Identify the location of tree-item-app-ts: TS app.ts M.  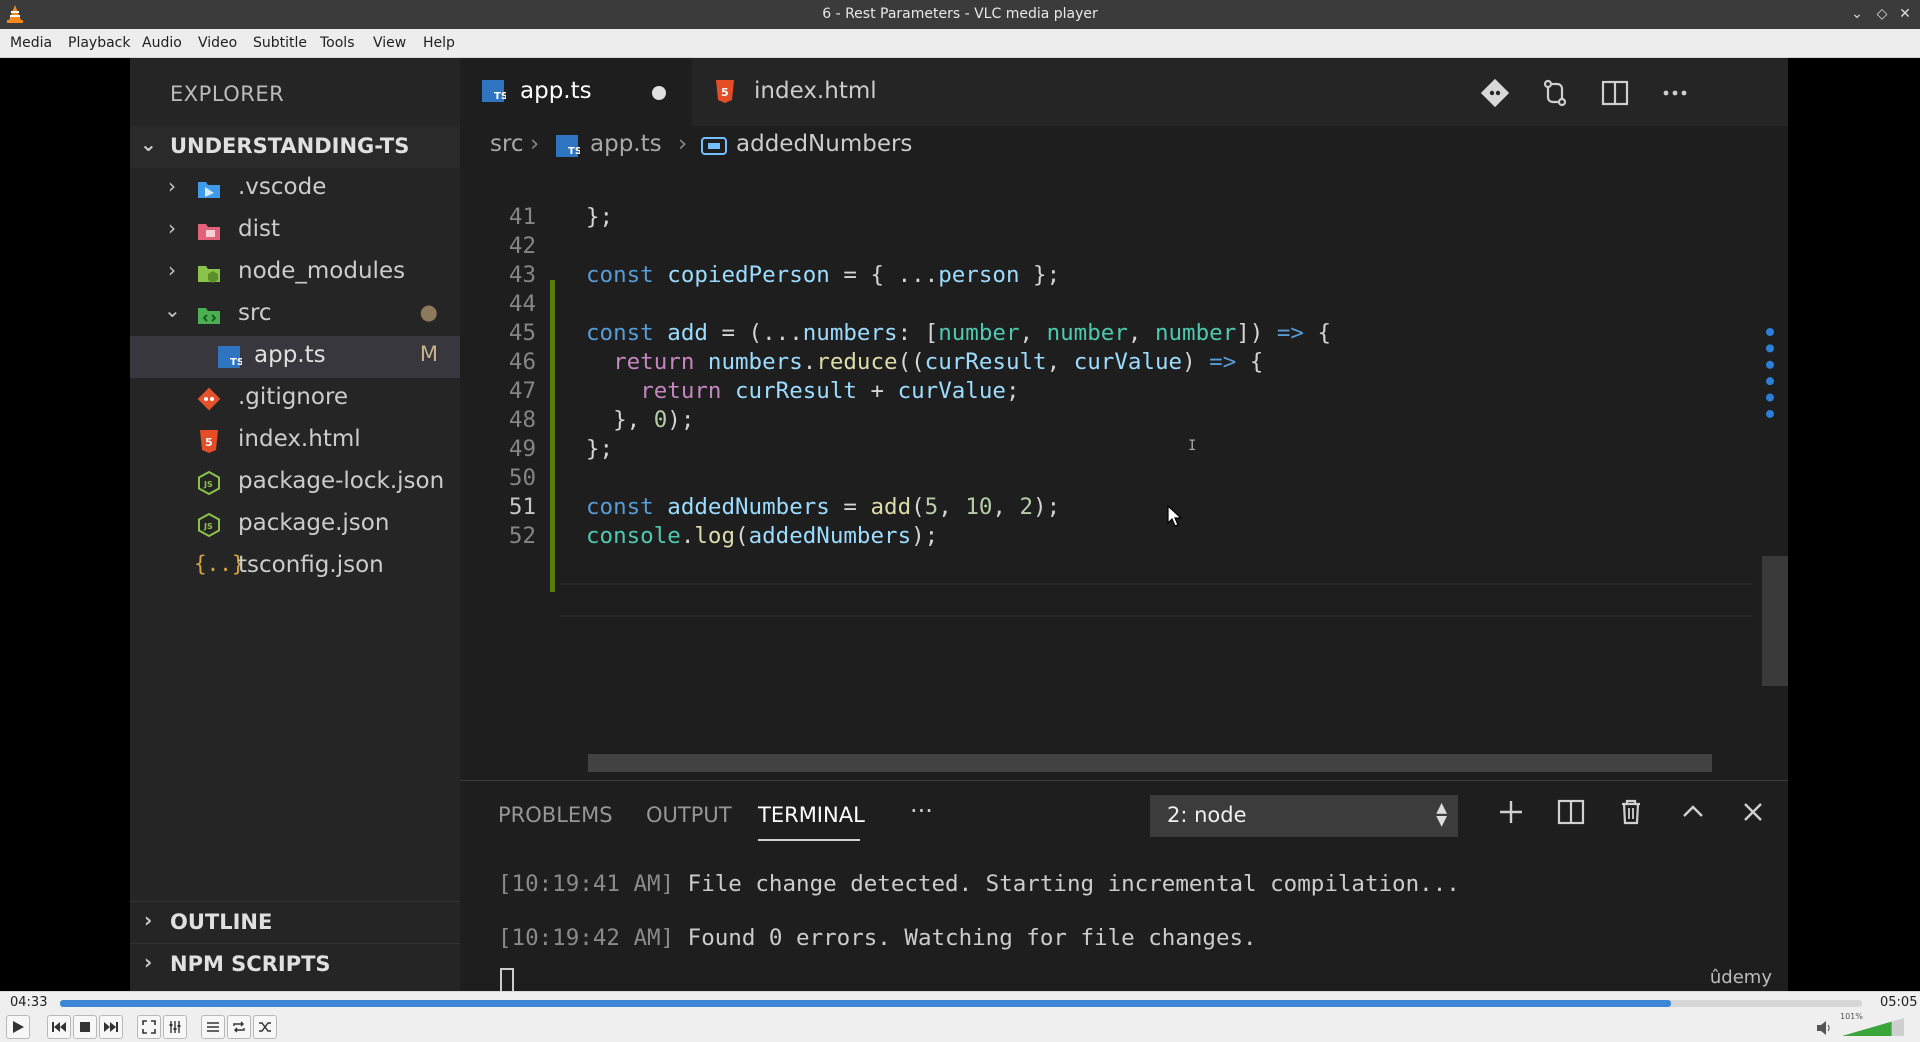
(295, 357).